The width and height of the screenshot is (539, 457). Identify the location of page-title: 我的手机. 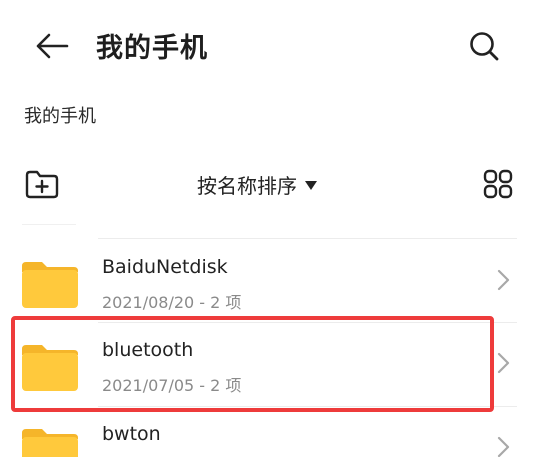
(152, 48).